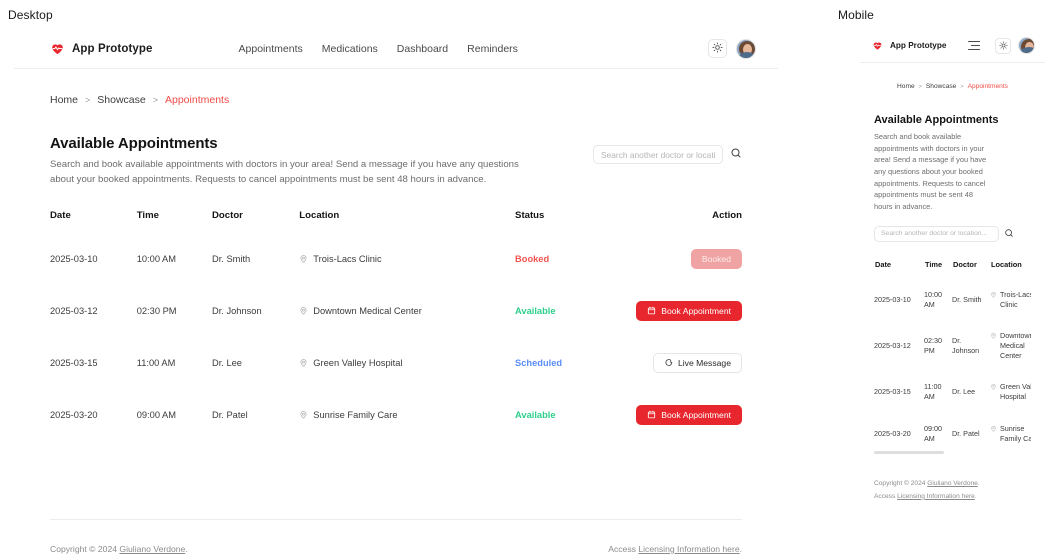  I want to click on nav-item-reminders: Reminders, so click(492, 49).